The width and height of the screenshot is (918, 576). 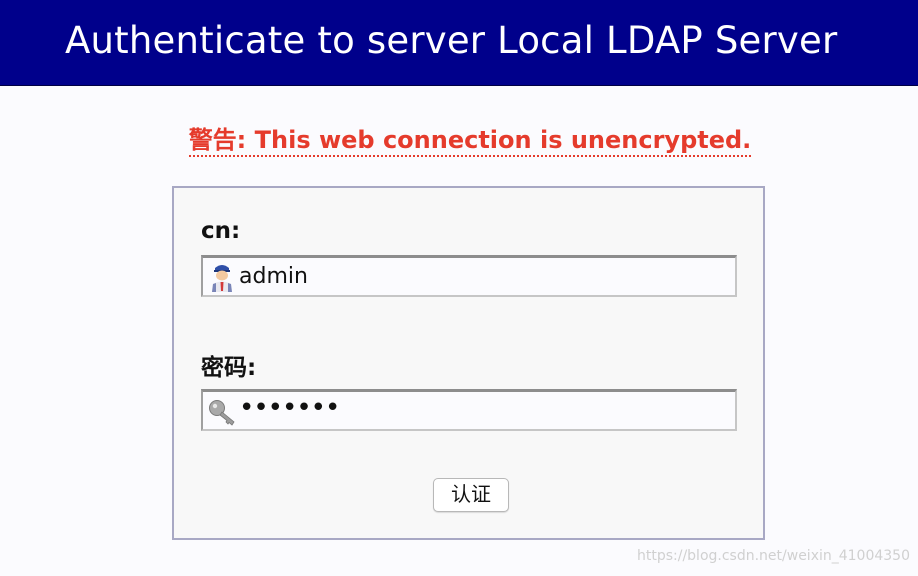 What do you see at coordinates (221, 231) in the screenshot?
I see `cn-label: cn:` at bounding box center [221, 231].